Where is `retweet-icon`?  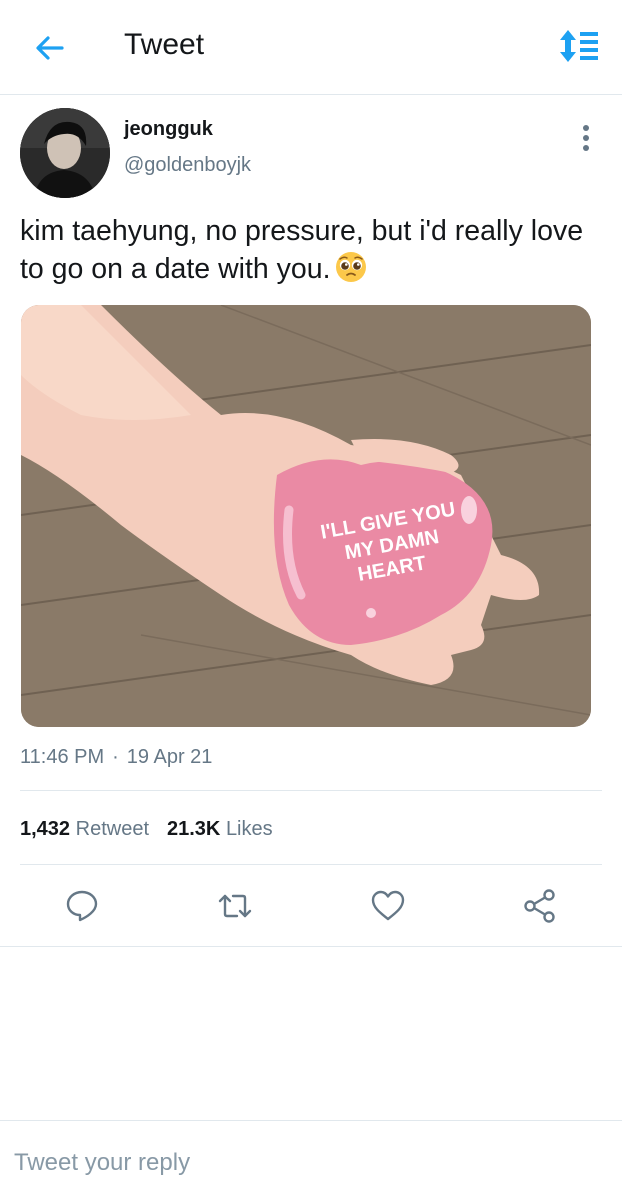
retweet-icon is located at coordinates (235, 906).